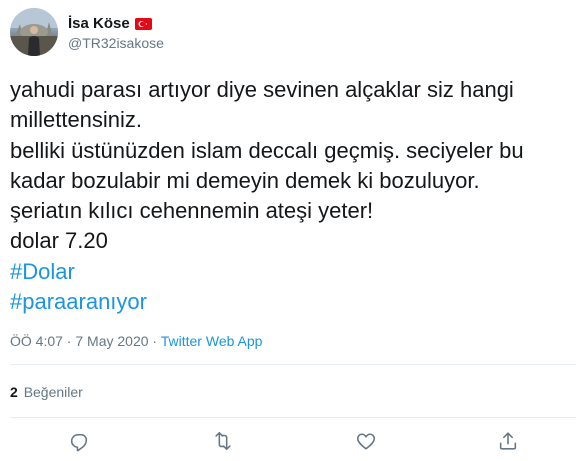  I want to click on avatar-photo, so click(34, 32).